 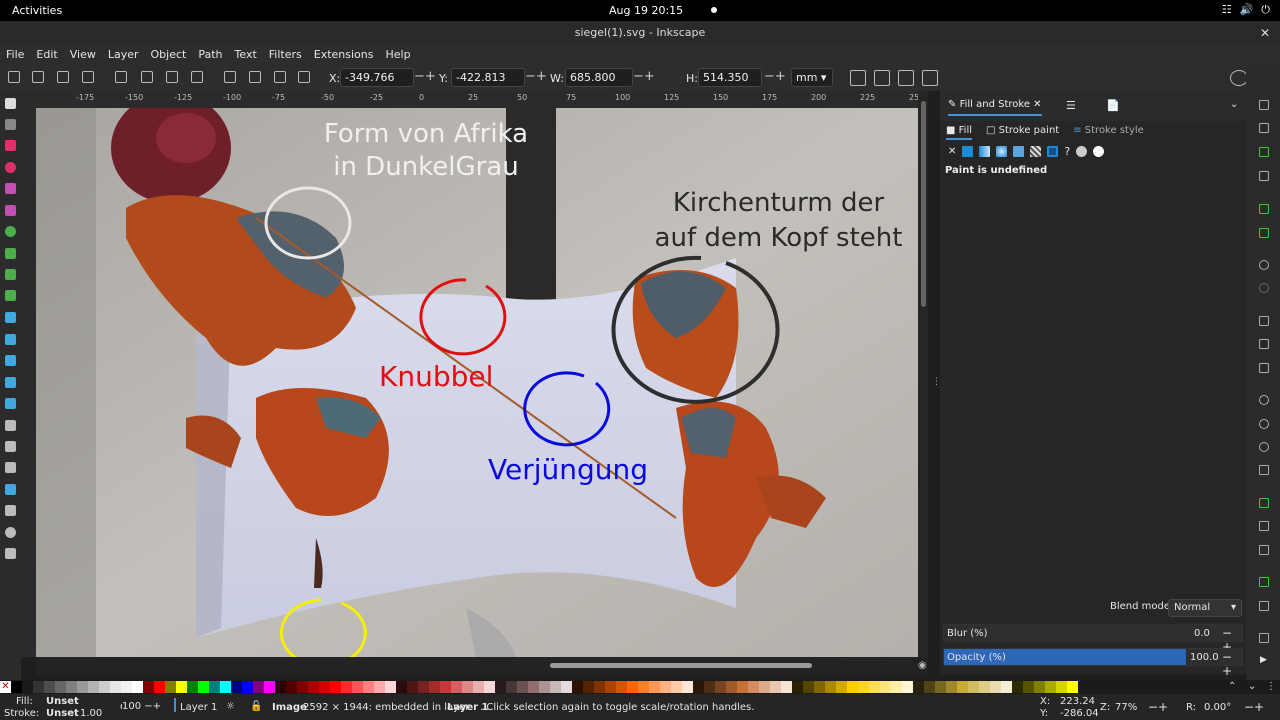 I want to click on volume-icon: 🔊, so click(x=1247, y=10).